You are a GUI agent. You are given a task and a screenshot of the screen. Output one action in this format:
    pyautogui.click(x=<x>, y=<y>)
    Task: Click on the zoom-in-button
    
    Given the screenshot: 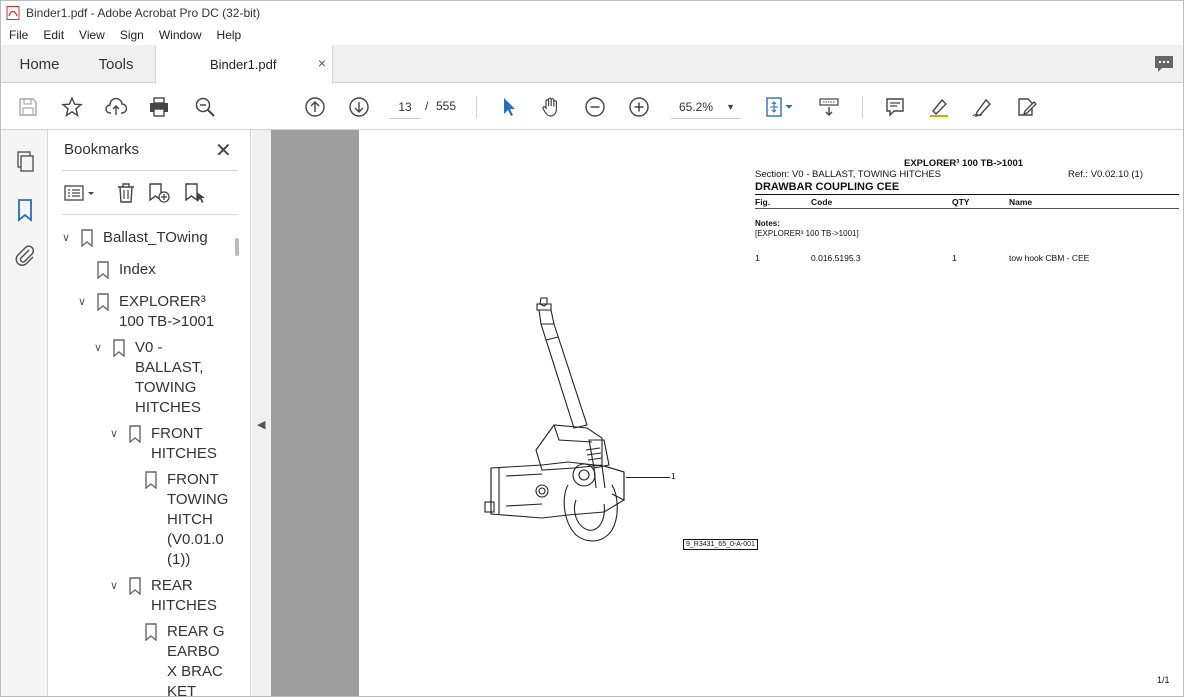 What is the action you would take?
    pyautogui.click(x=639, y=107)
    